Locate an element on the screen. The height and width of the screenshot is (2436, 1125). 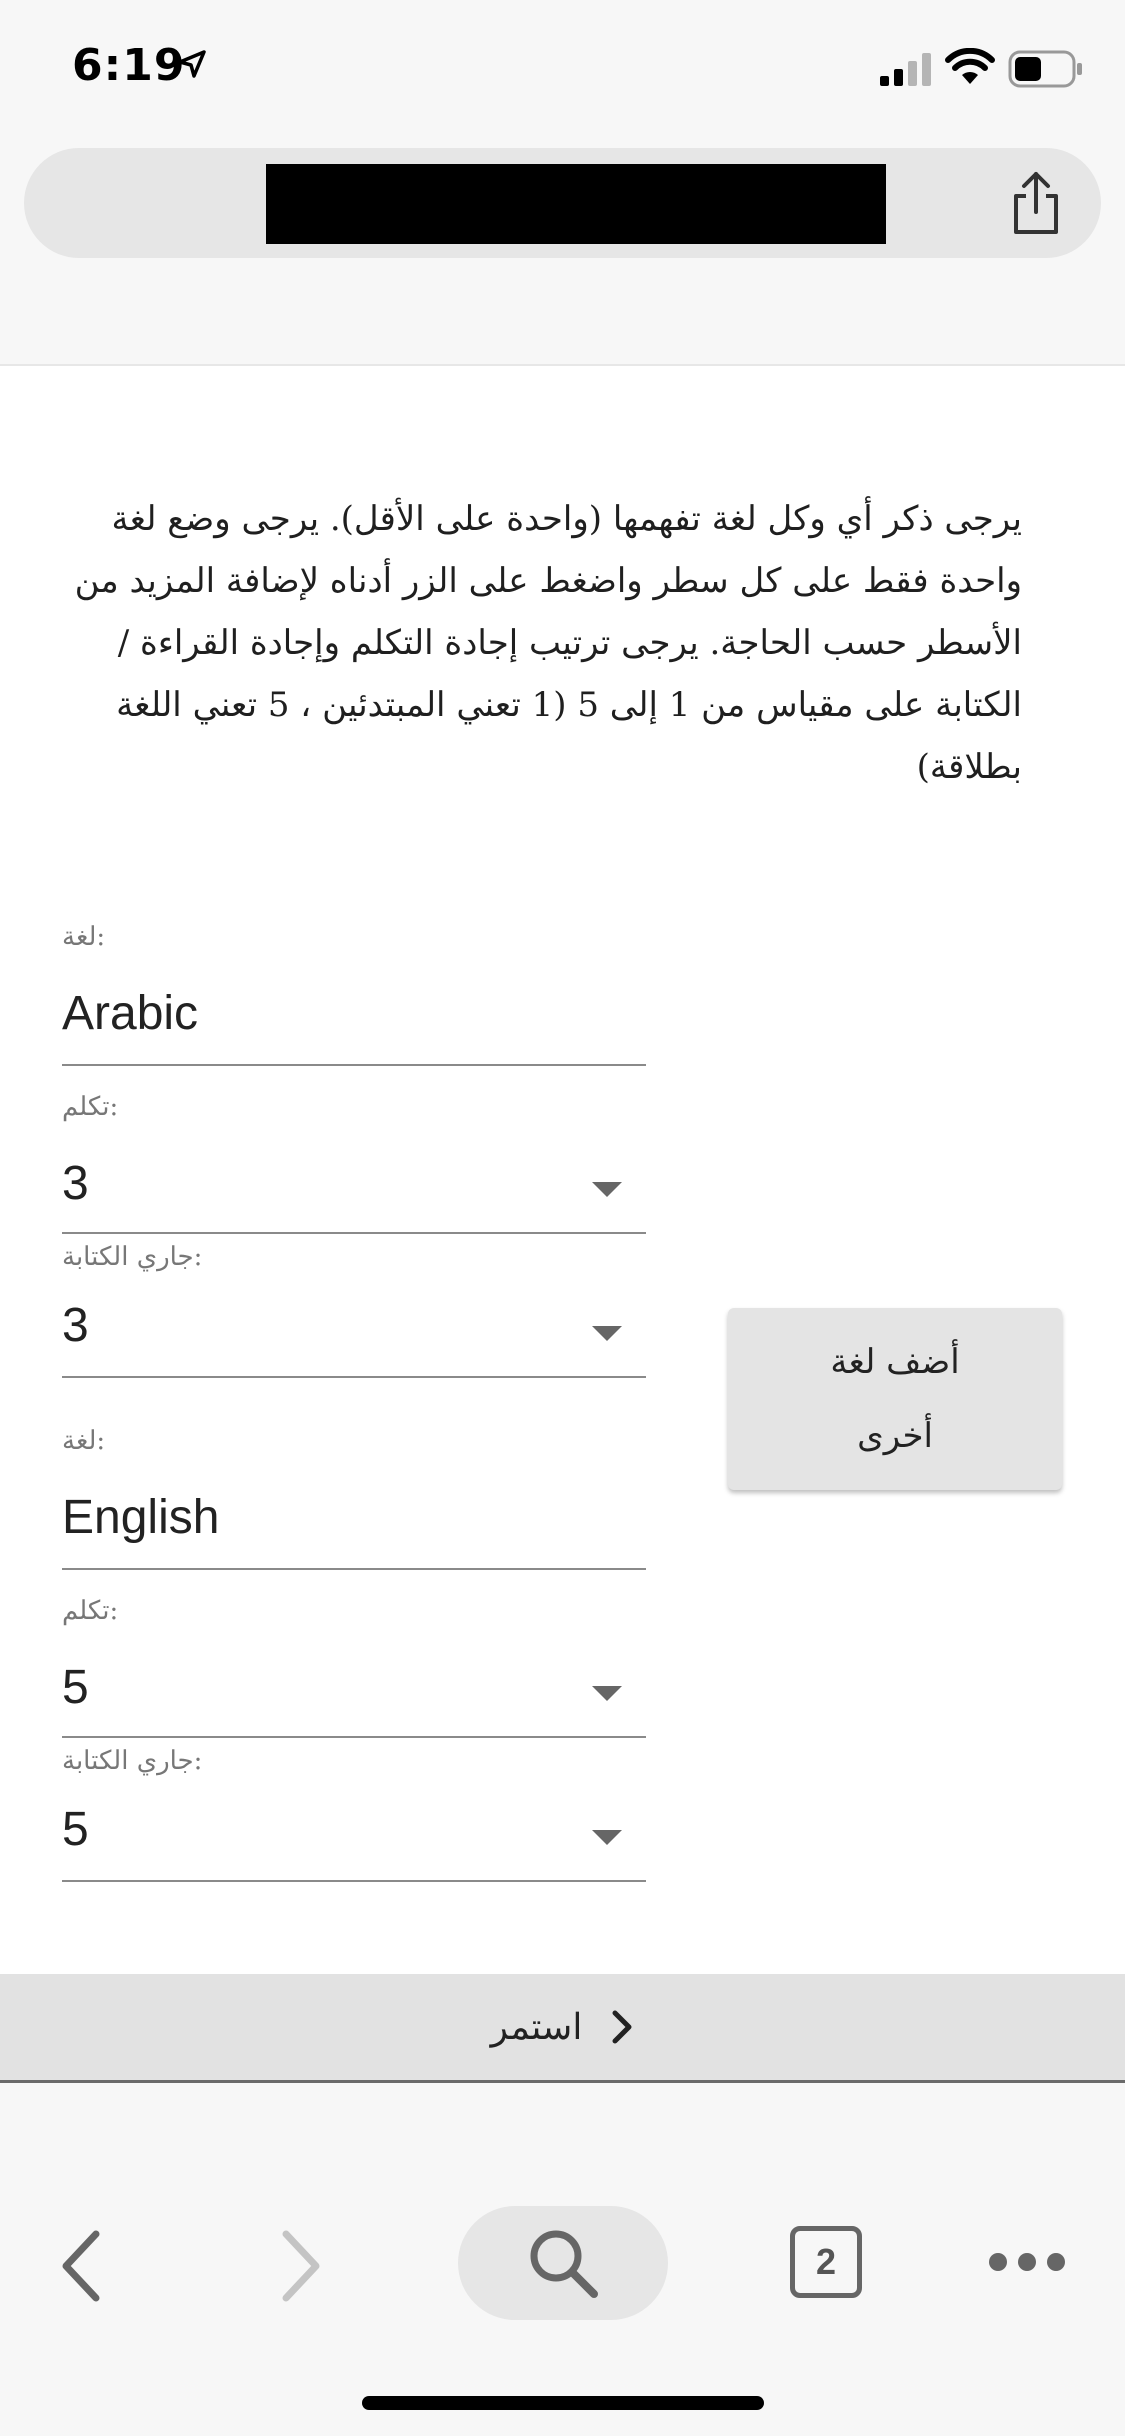
speaking-select: 5 is located at coordinates (75, 1687).